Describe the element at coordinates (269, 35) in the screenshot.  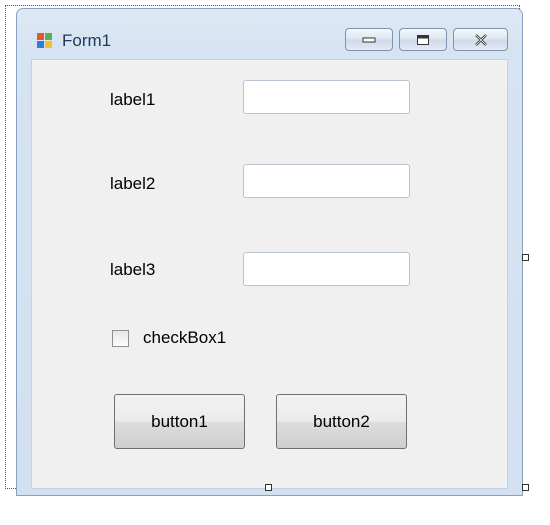
I see `title-bar: Form1` at that location.